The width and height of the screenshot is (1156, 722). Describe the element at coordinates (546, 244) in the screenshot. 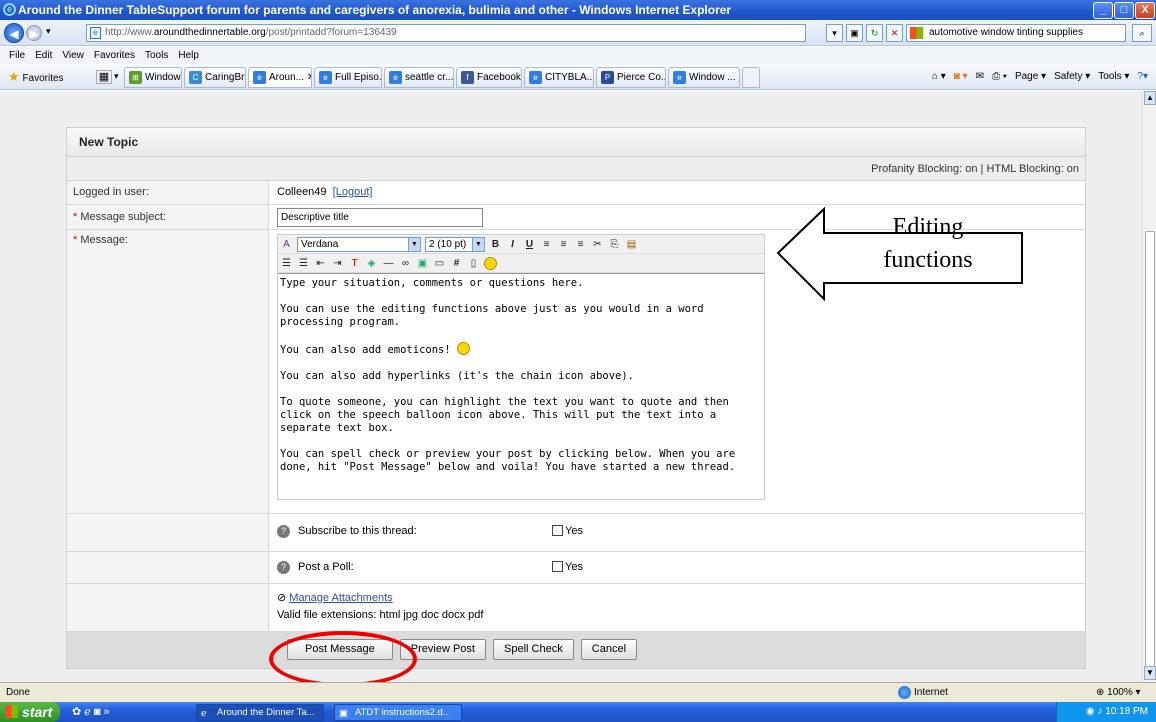

I see `align-left-icon: ≡` at that location.